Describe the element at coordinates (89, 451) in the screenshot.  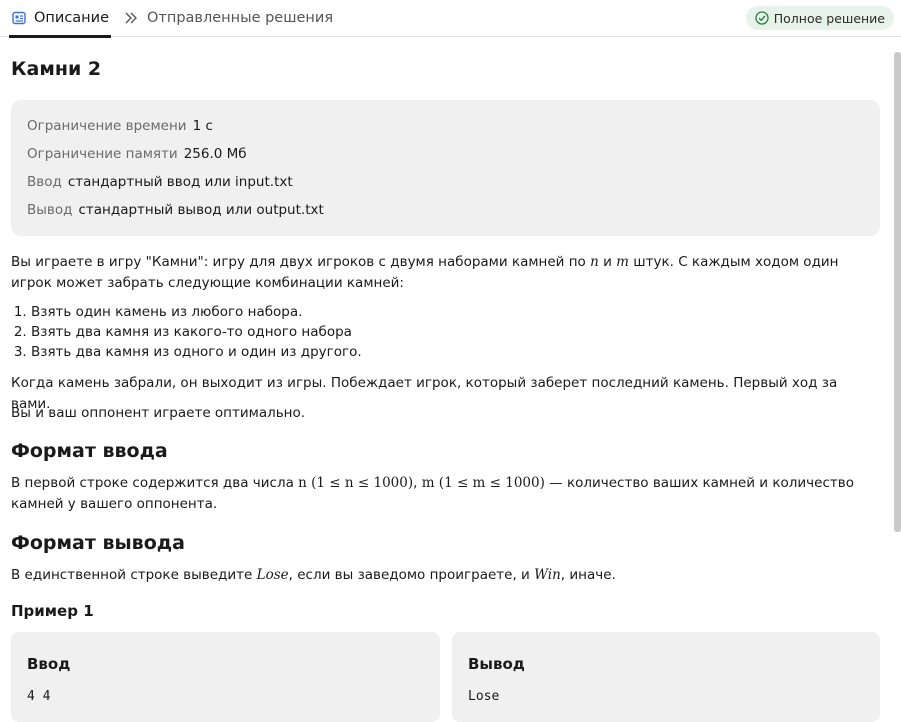
I see `input-format-heading: Формат ввода` at that location.